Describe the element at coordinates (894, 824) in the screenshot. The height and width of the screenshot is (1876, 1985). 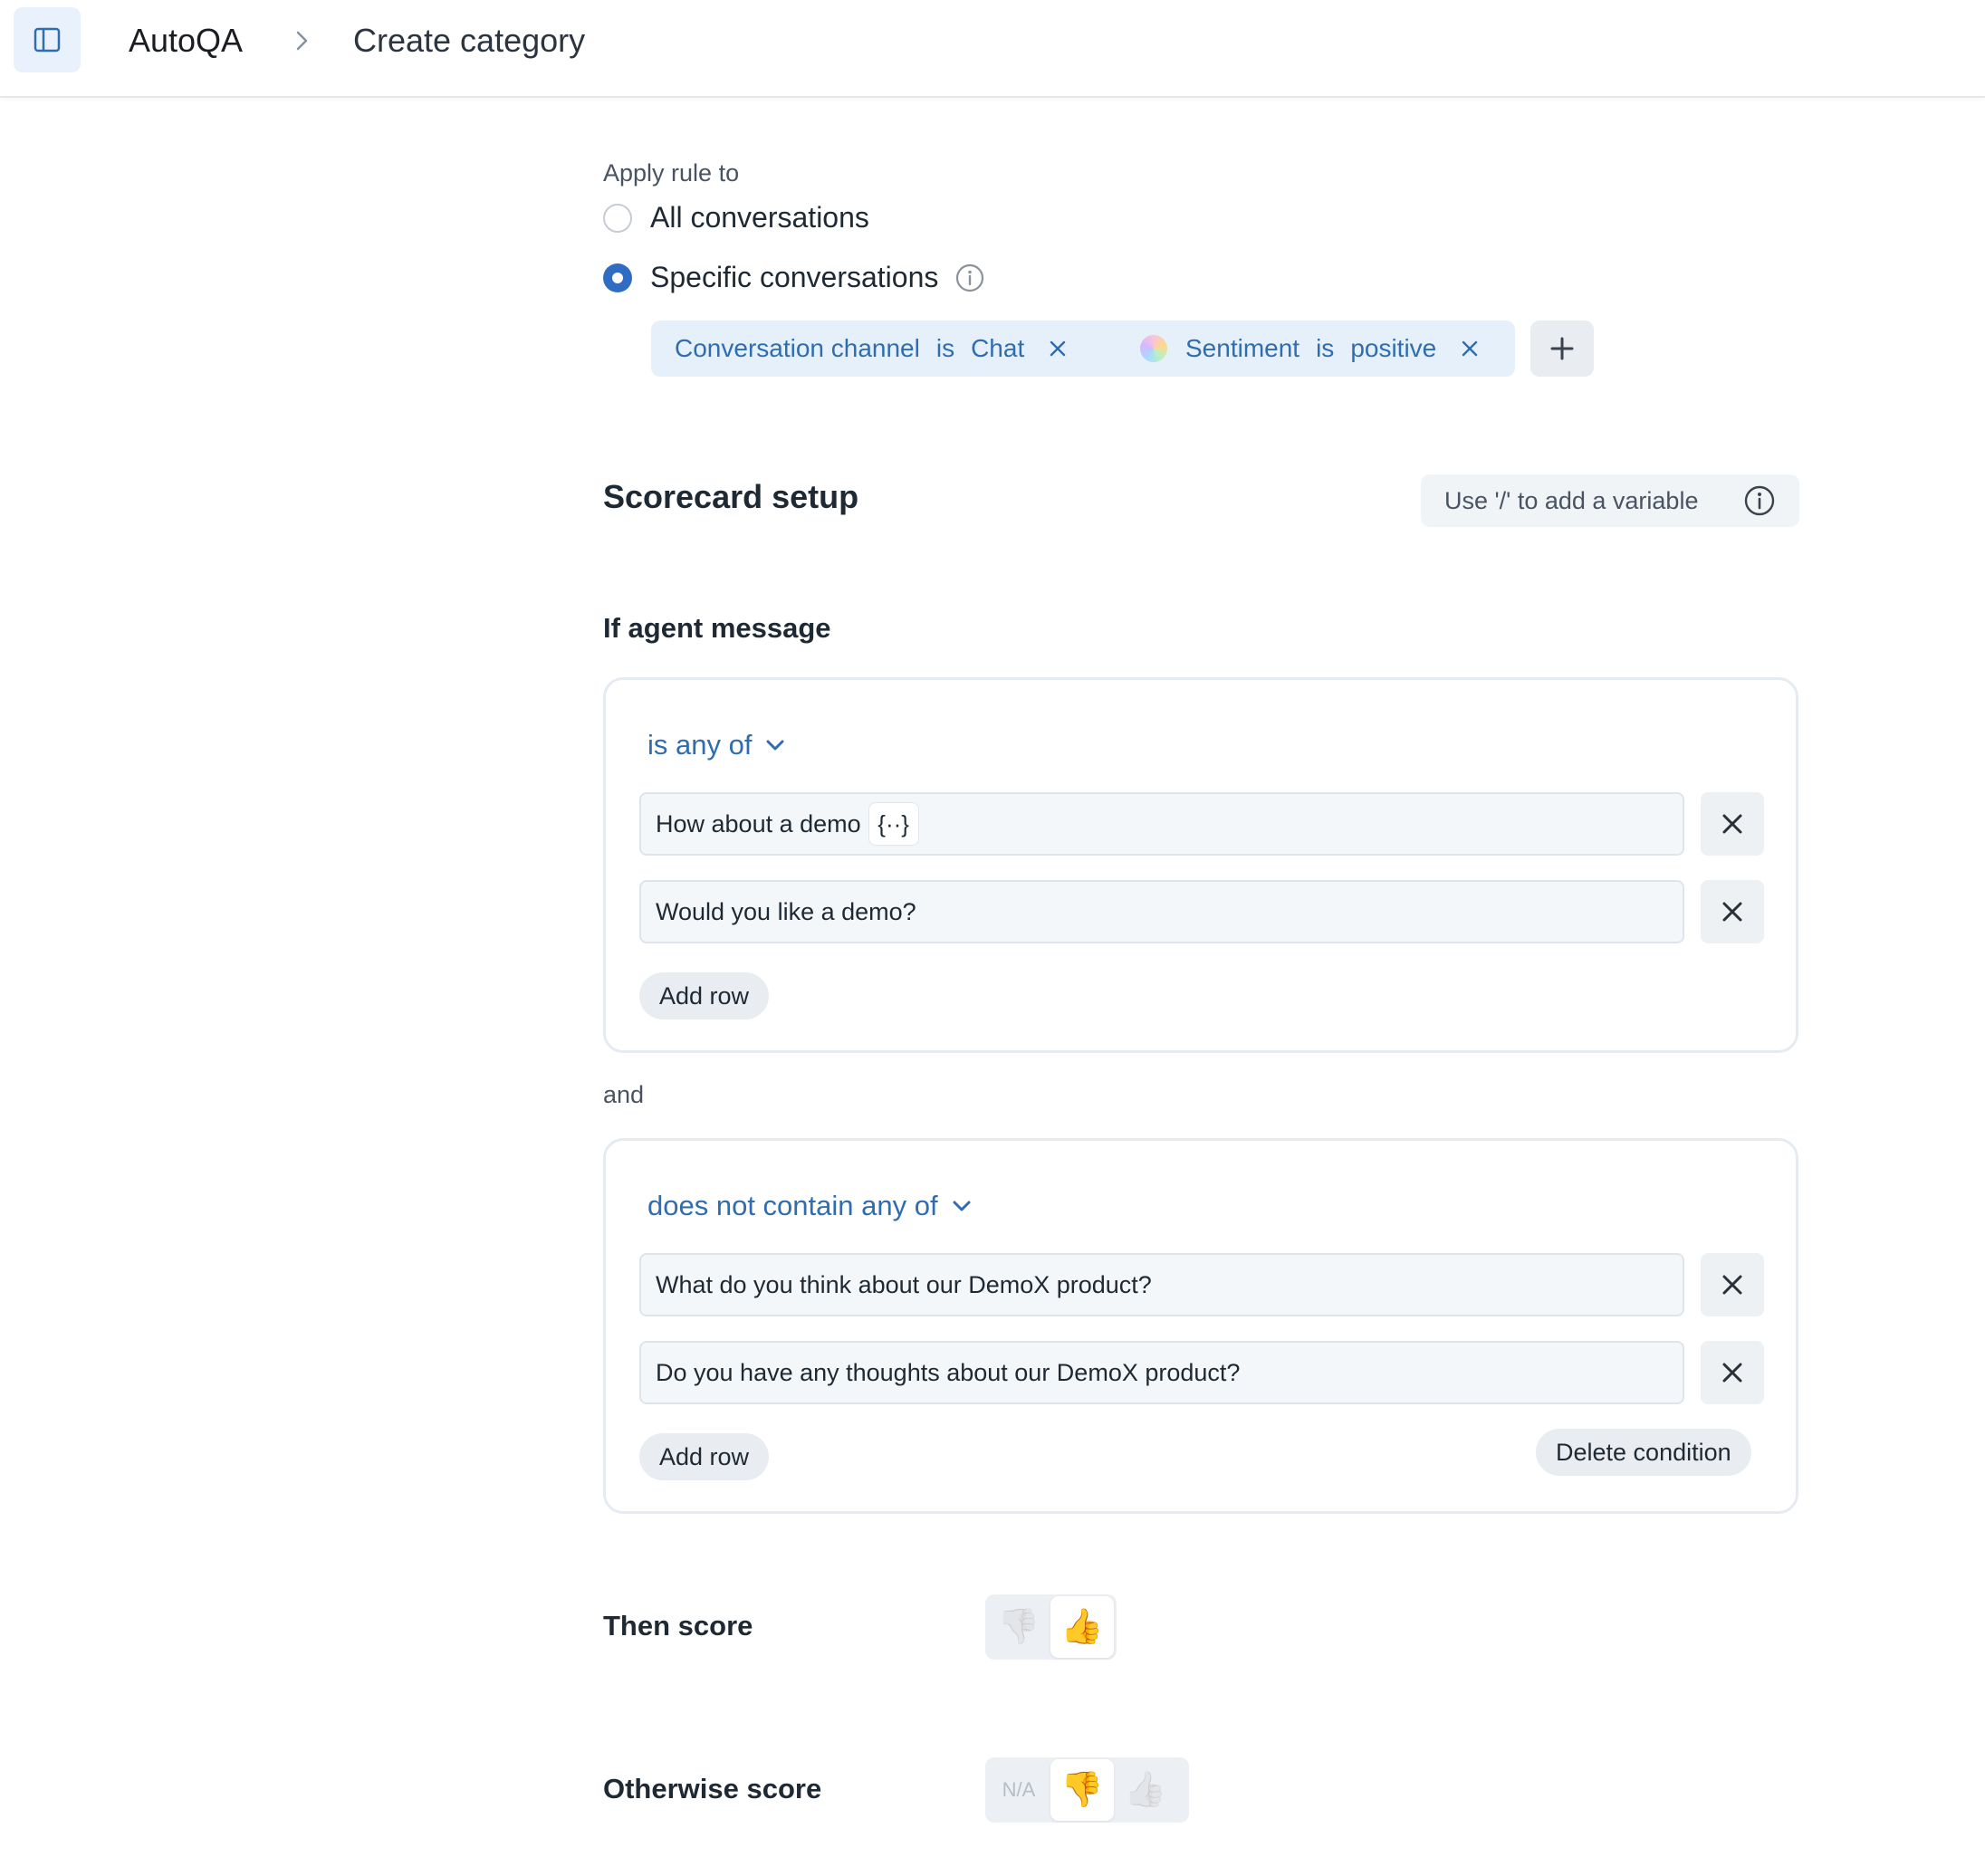
I see `variable-token: {··}` at that location.